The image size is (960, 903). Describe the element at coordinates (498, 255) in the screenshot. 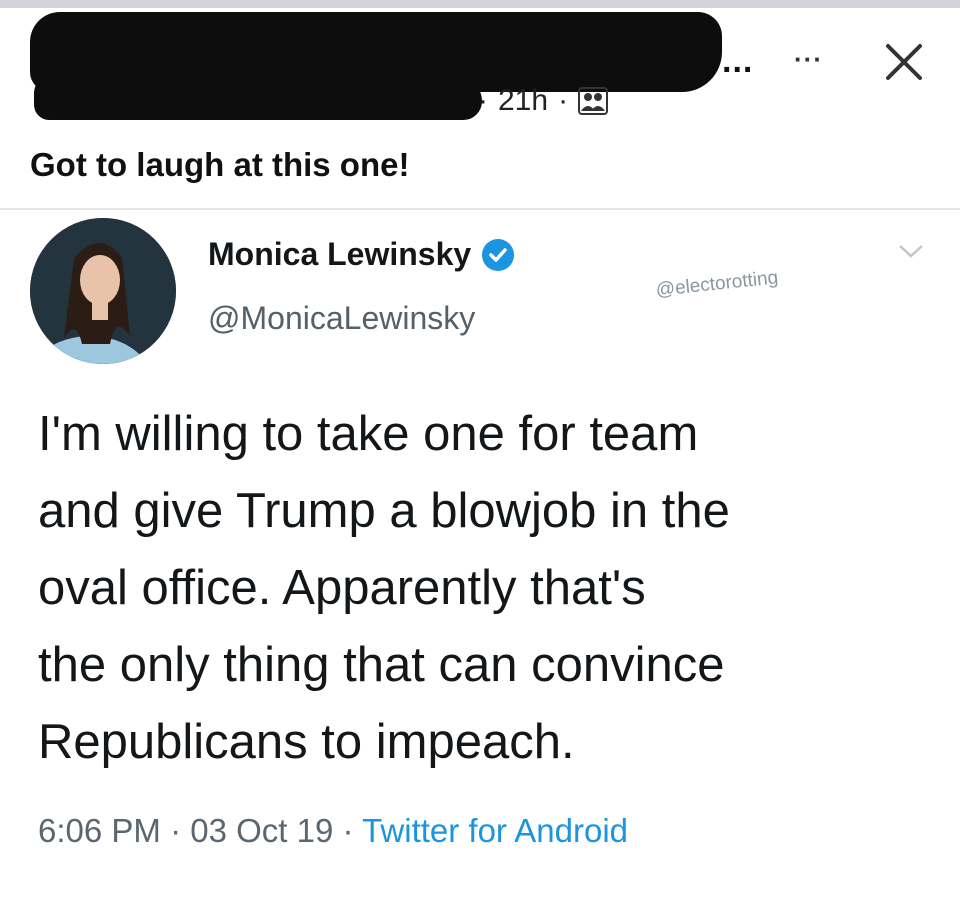

I see `verified-badge-icon` at that location.